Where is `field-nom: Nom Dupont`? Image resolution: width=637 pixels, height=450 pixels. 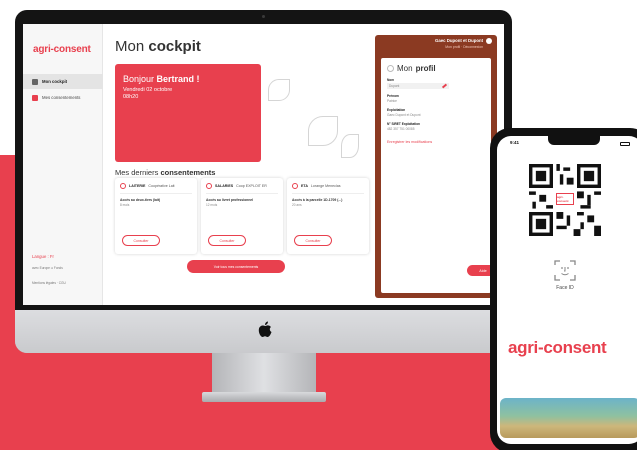
field-nom: Nom Dupont is located at coordinates (436, 83).